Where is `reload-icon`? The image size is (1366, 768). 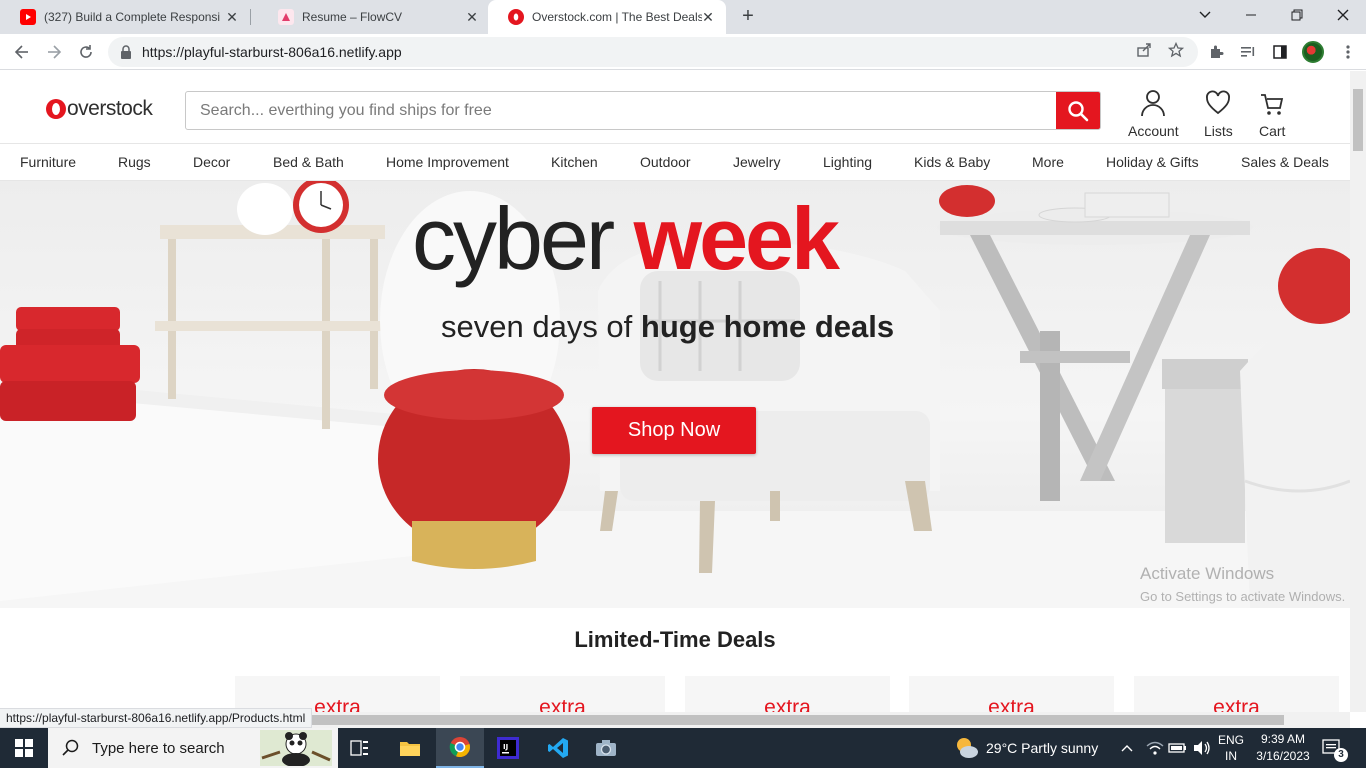 reload-icon is located at coordinates (86, 52).